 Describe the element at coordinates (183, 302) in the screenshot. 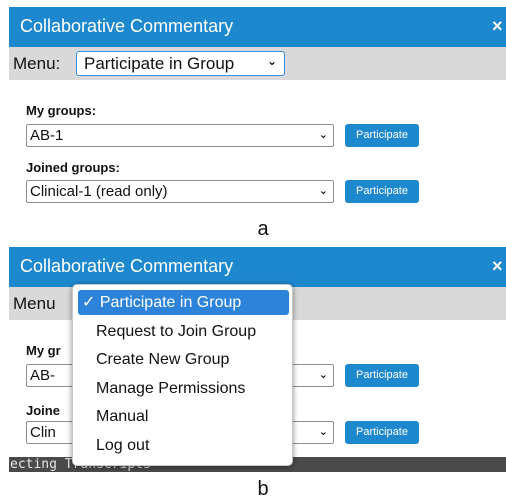

I see `menu-option-participate: ✓ Participate in Group` at that location.